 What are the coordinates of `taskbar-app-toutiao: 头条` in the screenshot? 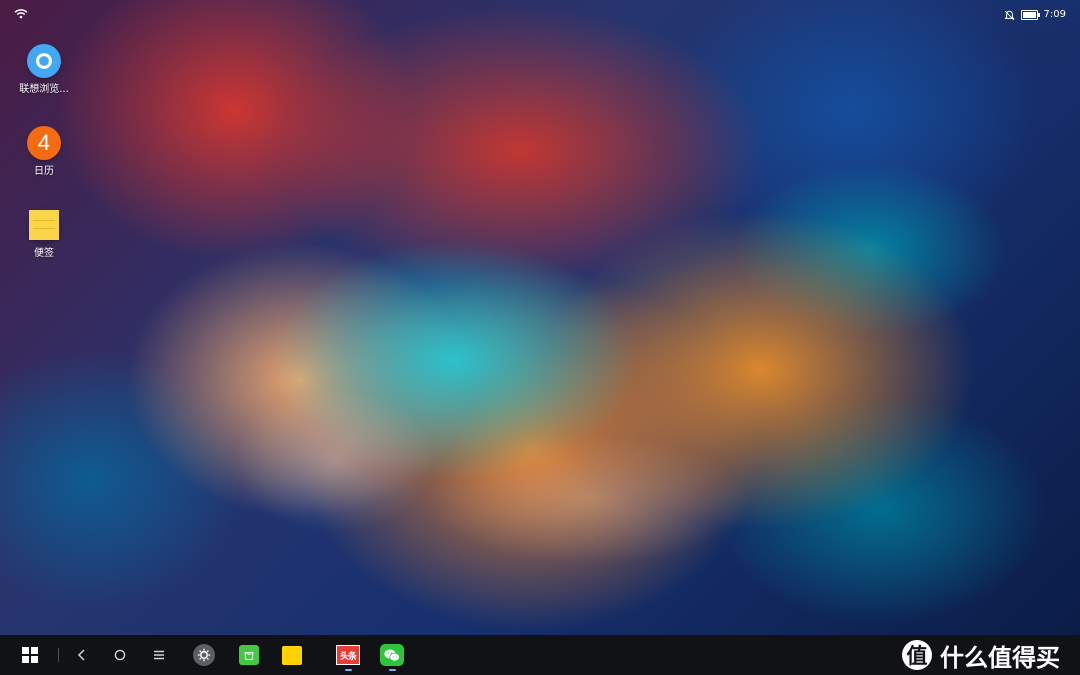 It's located at (348, 655).